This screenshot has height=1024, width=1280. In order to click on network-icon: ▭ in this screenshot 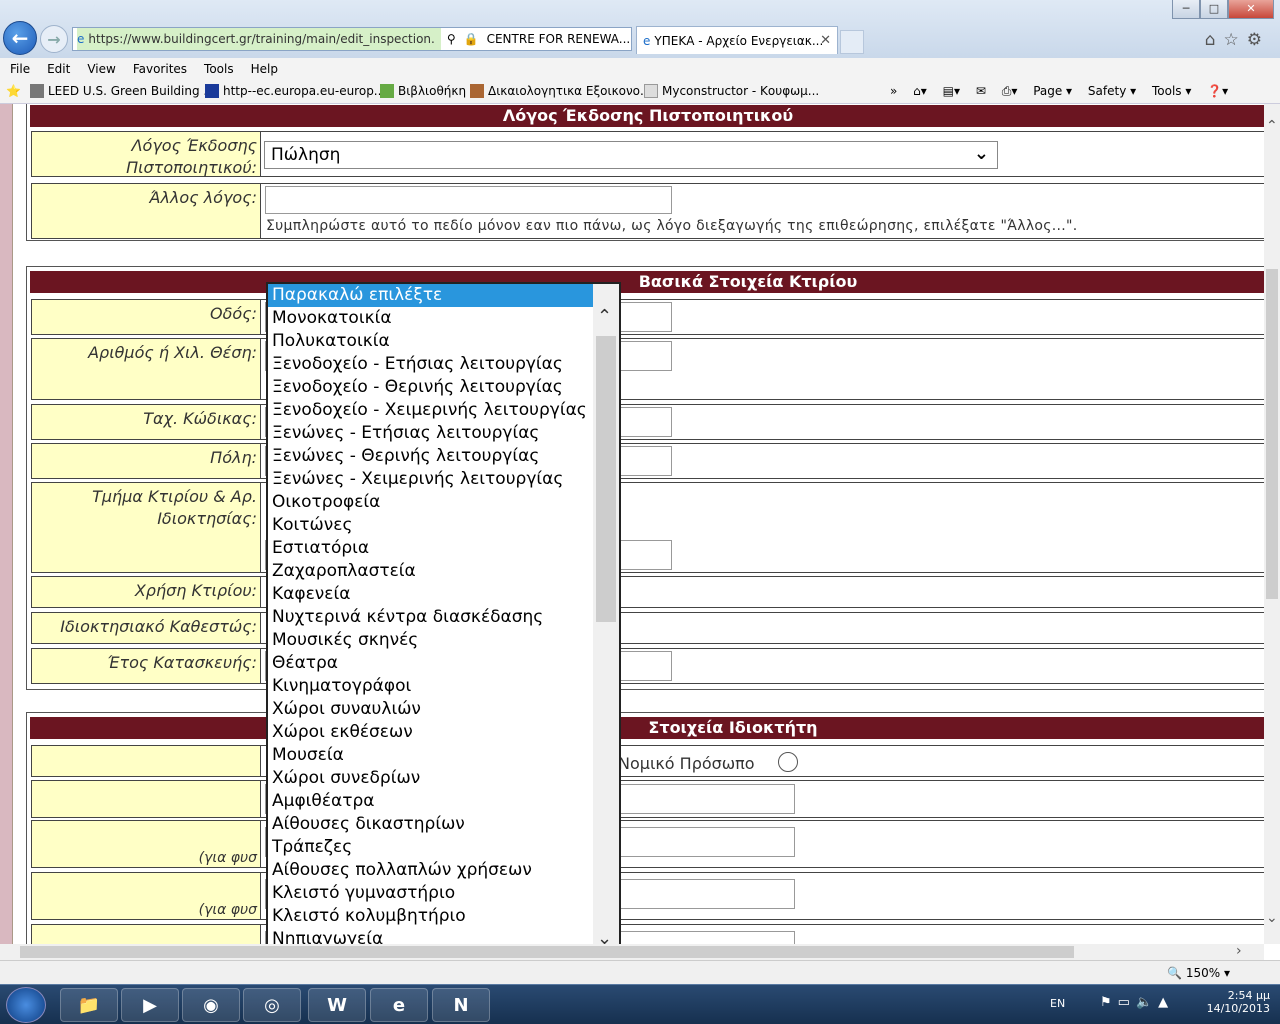, I will do `click(1127, 1002)`.